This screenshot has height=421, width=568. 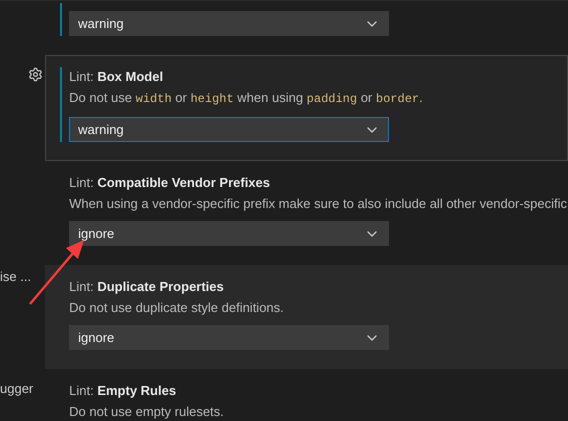 What do you see at coordinates (116, 77) in the screenshot?
I see `setting-title: Lint: Box Model` at bounding box center [116, 77].